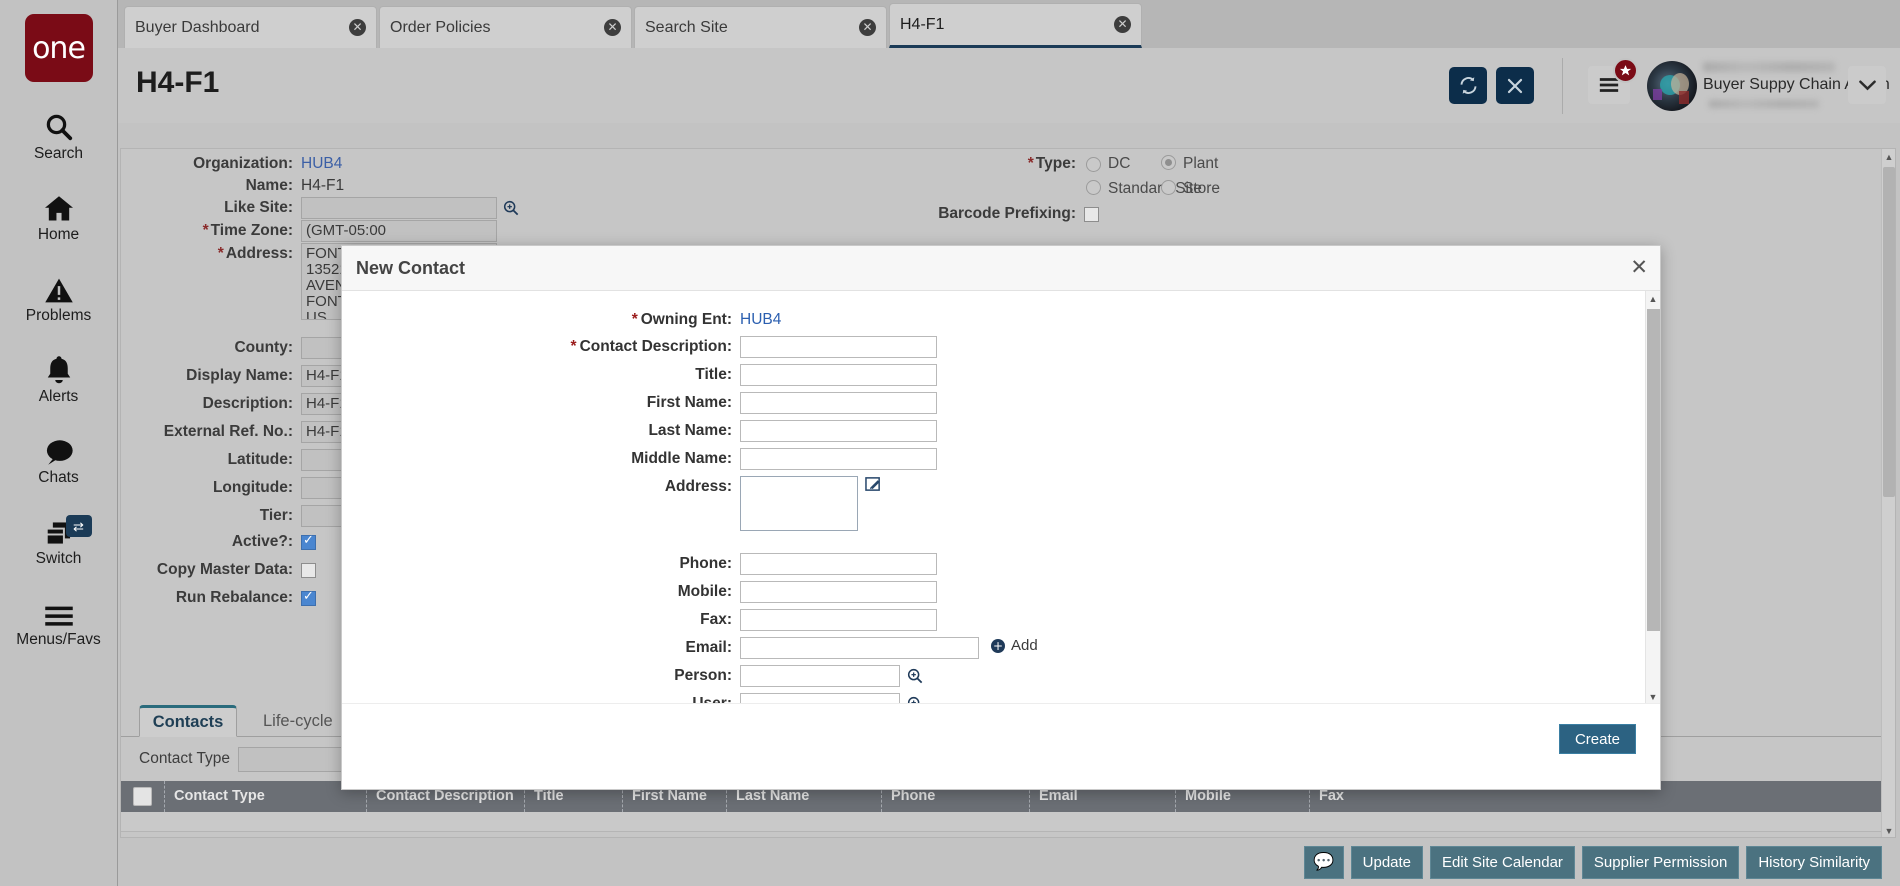 This screenshot has width=1900, height=886. What do you see at coordinates (59, 540) in the screenshot?
I see `sidebar-item-switch: ⇄ Switch` at bounding box center [59, 540].